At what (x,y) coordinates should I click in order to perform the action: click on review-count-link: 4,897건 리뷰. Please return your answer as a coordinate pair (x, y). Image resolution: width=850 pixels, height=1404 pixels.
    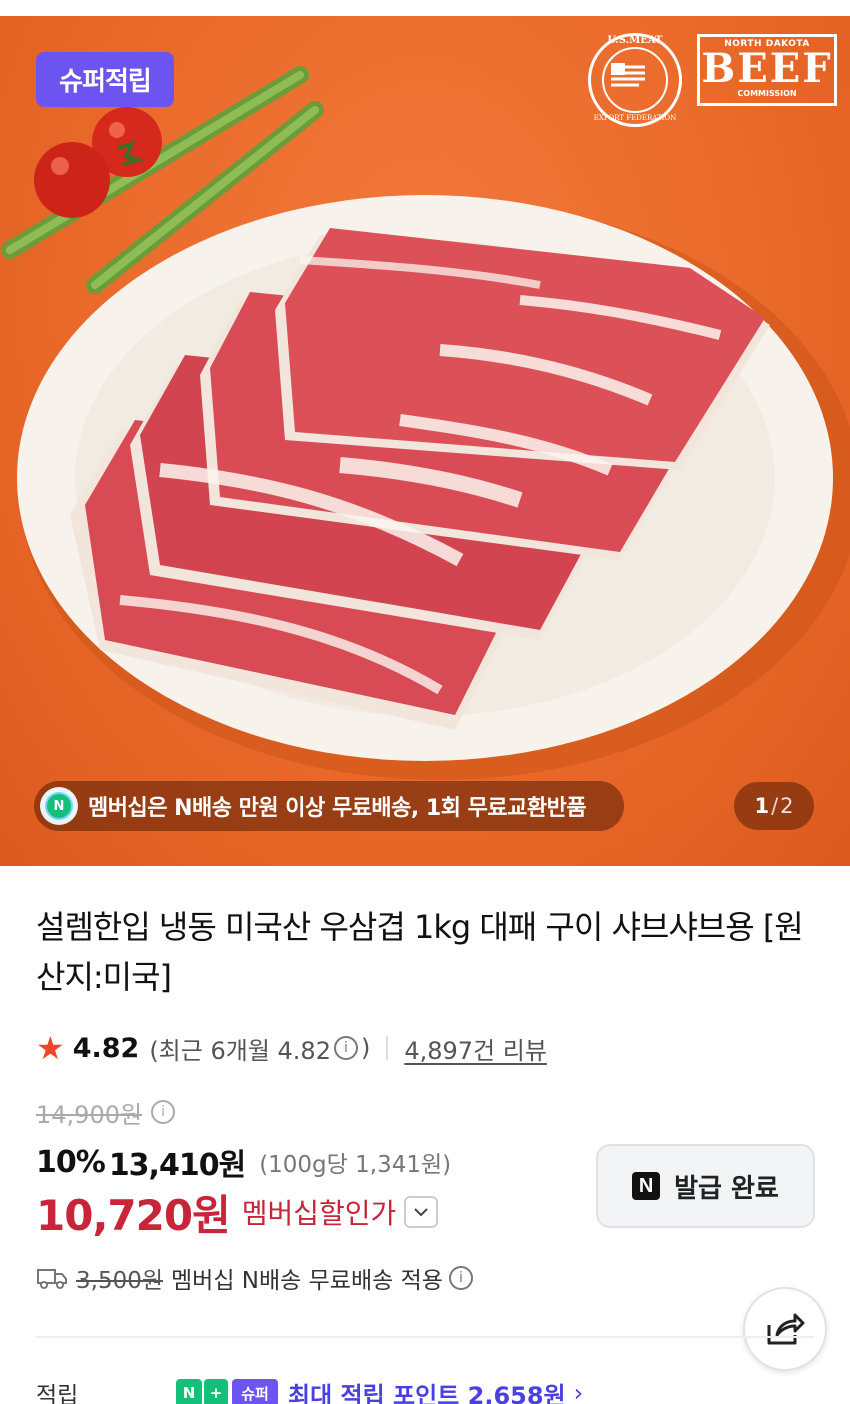
    Looking at the image, I should click on (475, 1048).